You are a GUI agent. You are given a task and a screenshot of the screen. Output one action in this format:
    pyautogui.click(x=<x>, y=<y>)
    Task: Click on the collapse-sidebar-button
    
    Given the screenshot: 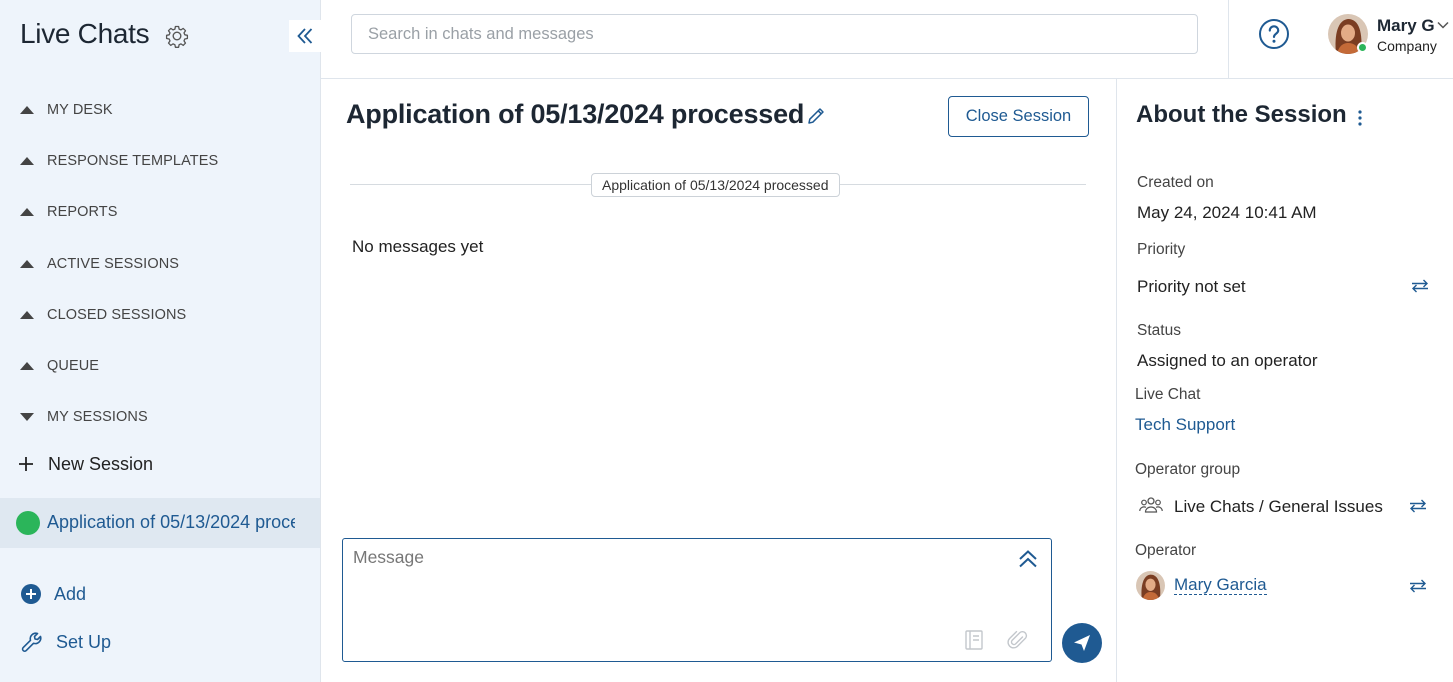 What is the action you would take?
    pyautogui.click(x=305, y=36)
    